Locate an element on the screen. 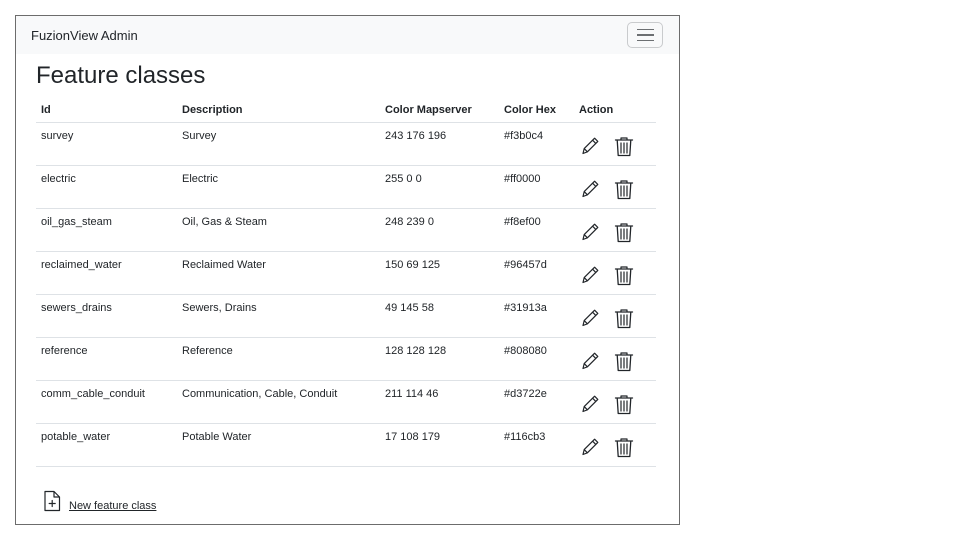 Image resolution: width=960 pixels, height=540 pixels. column-header-id: Id is located at coordinates (106, 110).